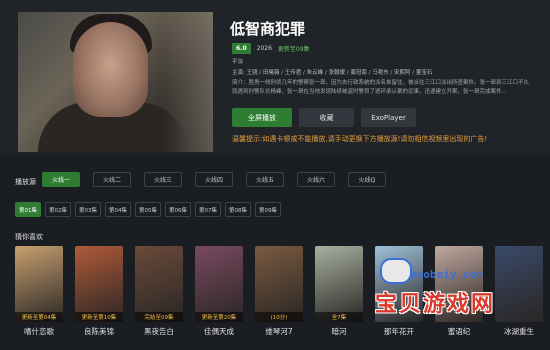 The height and width of the screenshot is (350, 550). I want to click on recommend-card: (10分) 维琴河7, so click(279, 291).